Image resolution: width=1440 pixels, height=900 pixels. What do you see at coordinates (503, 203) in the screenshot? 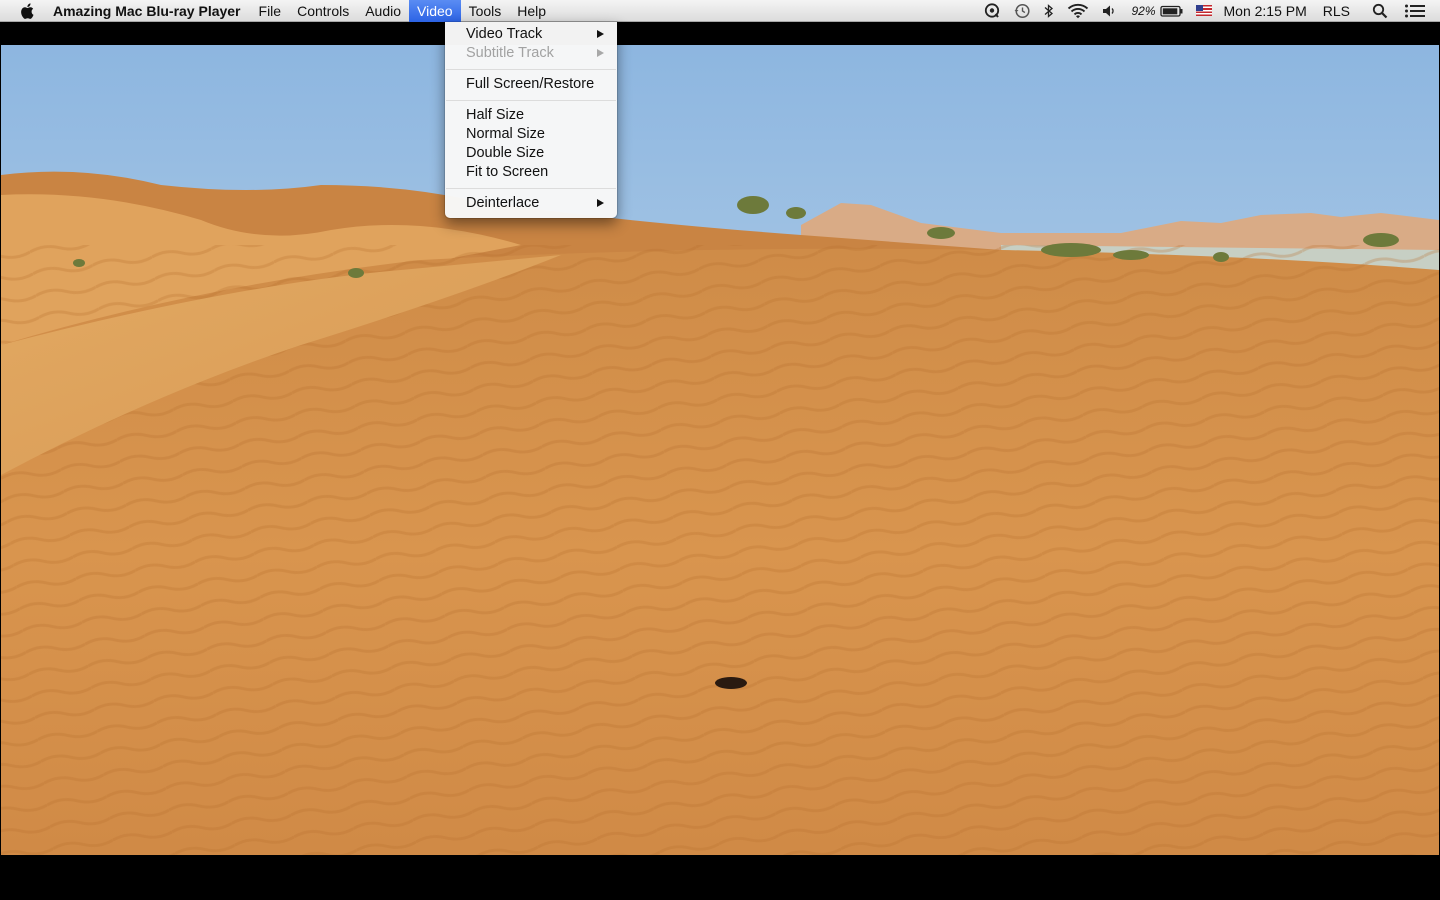
I see `menu-item-label: Deinterlace` at bounding box center [503, 203].